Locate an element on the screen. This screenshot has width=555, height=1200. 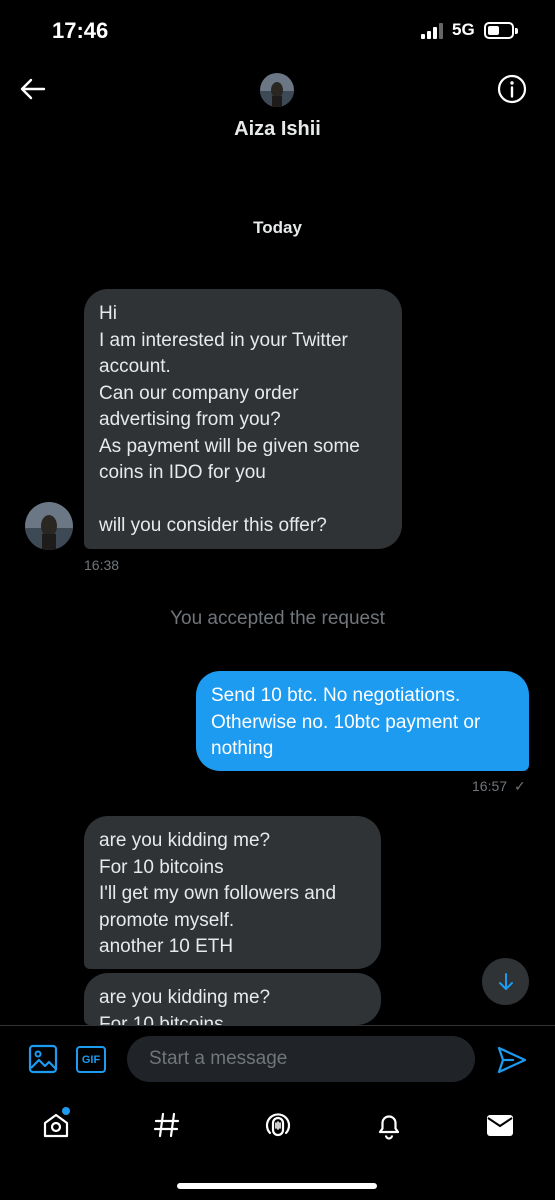
scroll-to-bottom-button is located at coordinates (505, 981).